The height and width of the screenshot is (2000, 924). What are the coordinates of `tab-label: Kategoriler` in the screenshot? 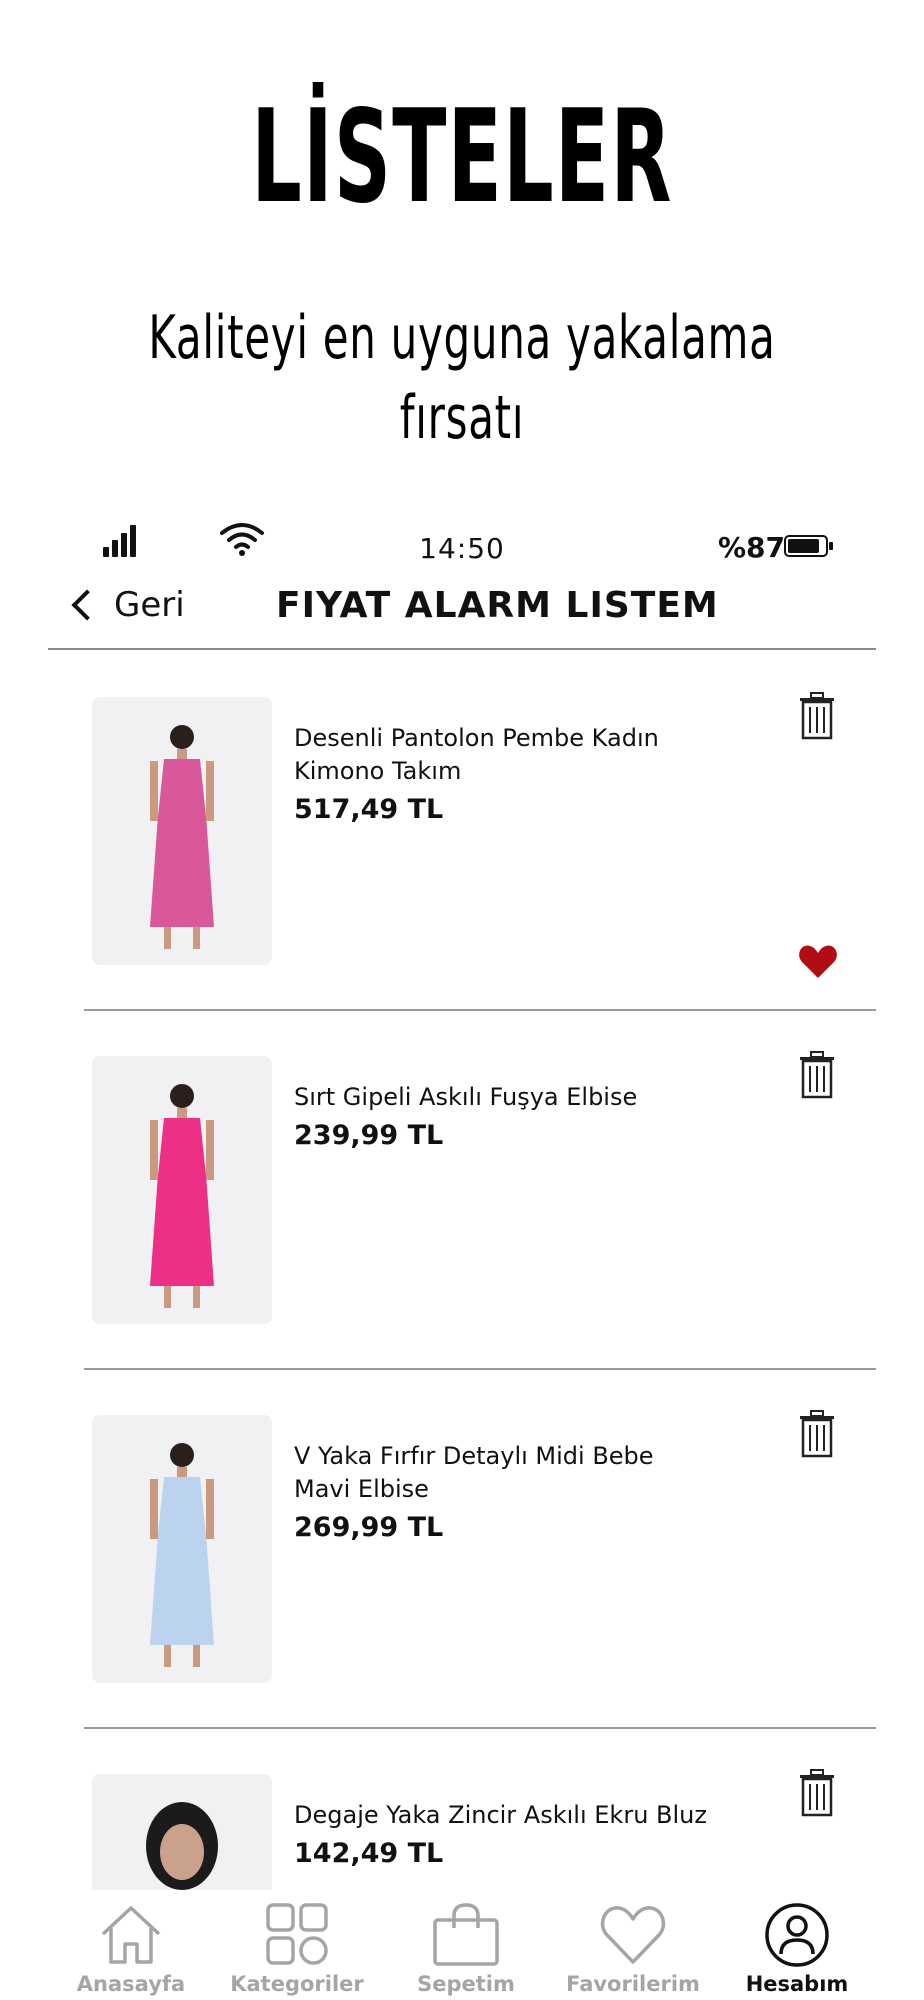 It's located at (297, 1984).